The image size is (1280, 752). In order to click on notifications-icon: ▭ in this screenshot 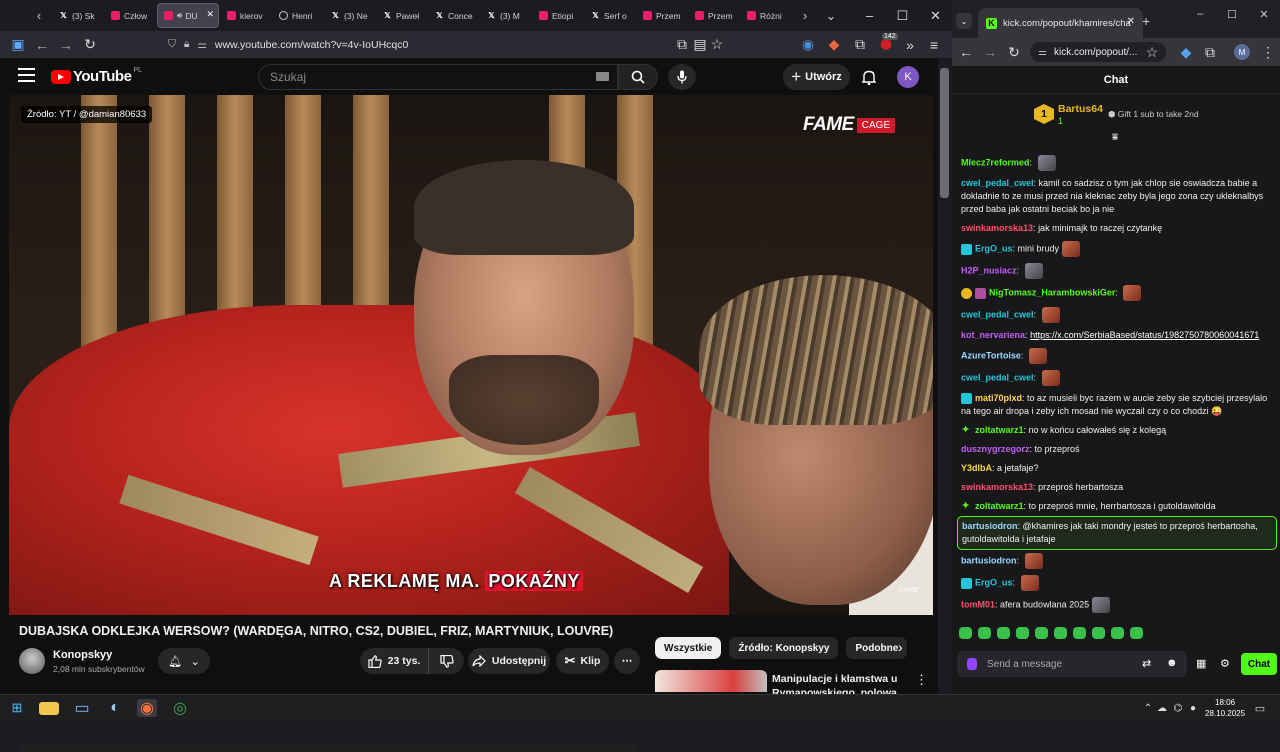, I will do `click(1260, 708)`.